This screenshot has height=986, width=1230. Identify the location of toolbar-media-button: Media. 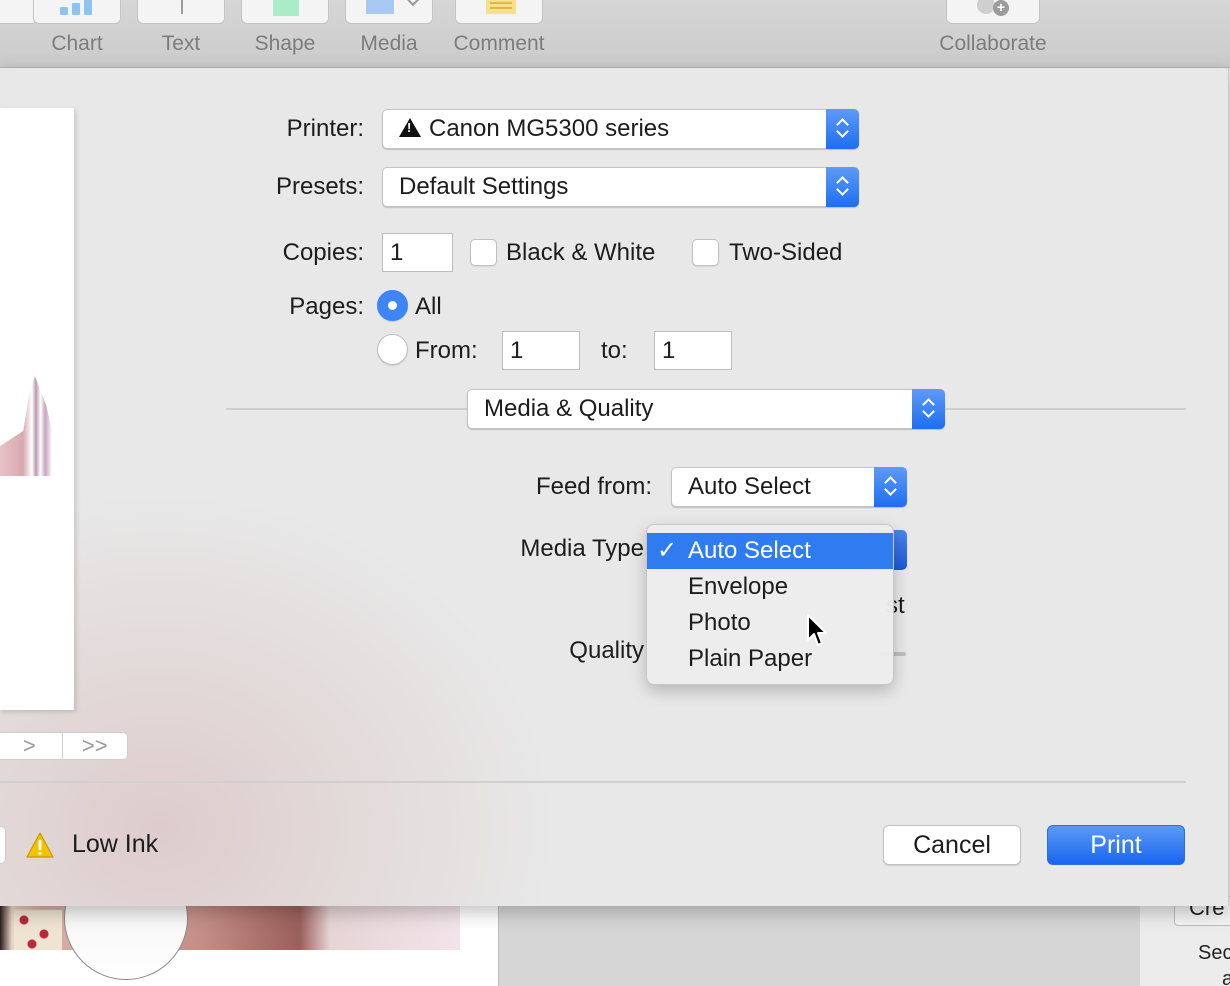
(389, 28).